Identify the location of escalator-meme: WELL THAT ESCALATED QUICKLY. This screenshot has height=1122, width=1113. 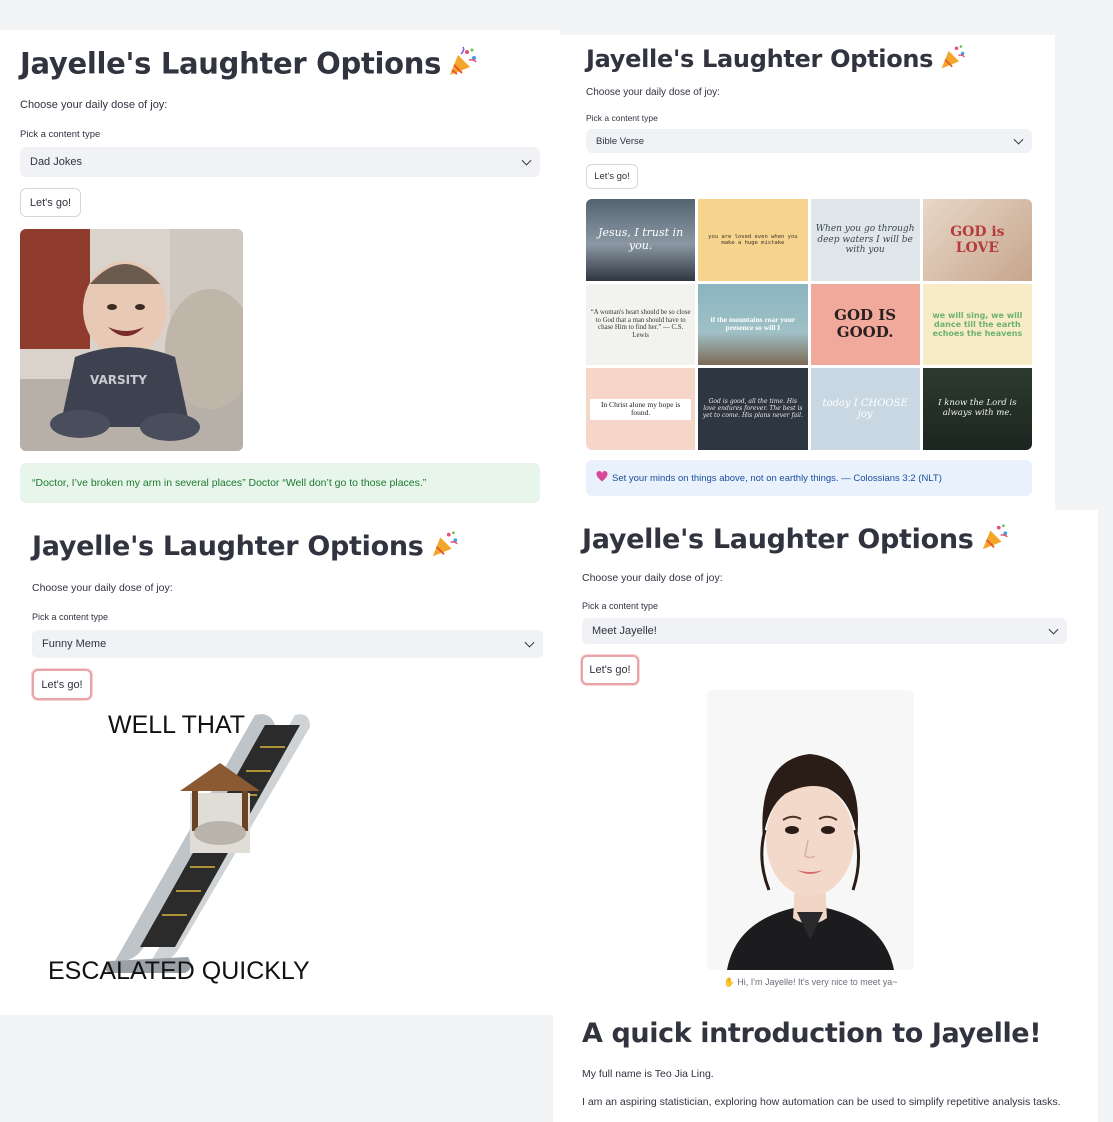
(180, 857).